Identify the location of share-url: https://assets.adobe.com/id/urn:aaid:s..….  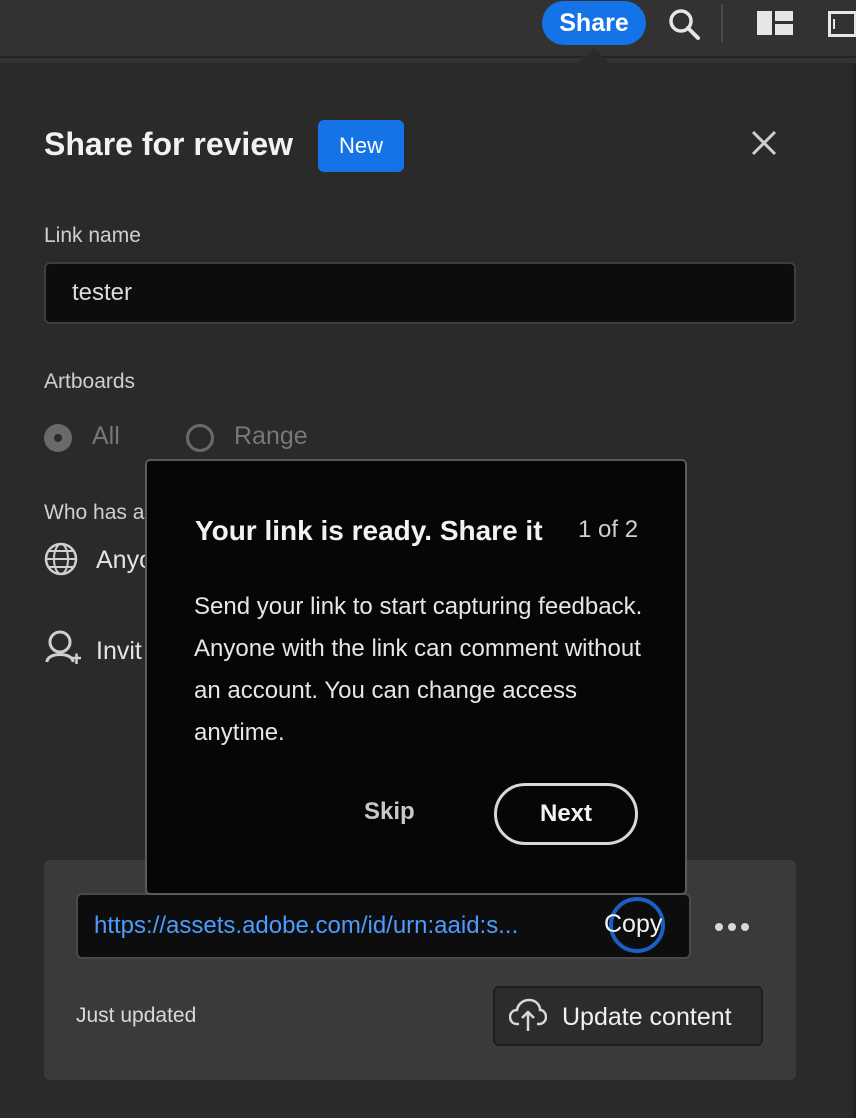
(306, 926).